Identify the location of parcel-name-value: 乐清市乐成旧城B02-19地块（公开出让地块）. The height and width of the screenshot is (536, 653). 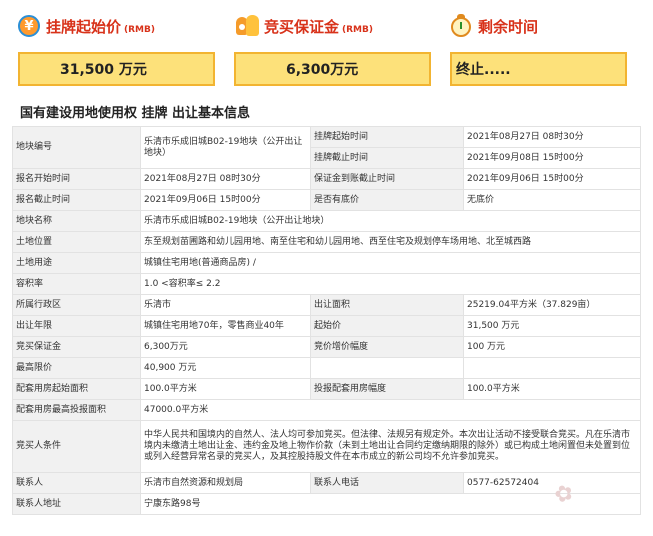
(390, 221).